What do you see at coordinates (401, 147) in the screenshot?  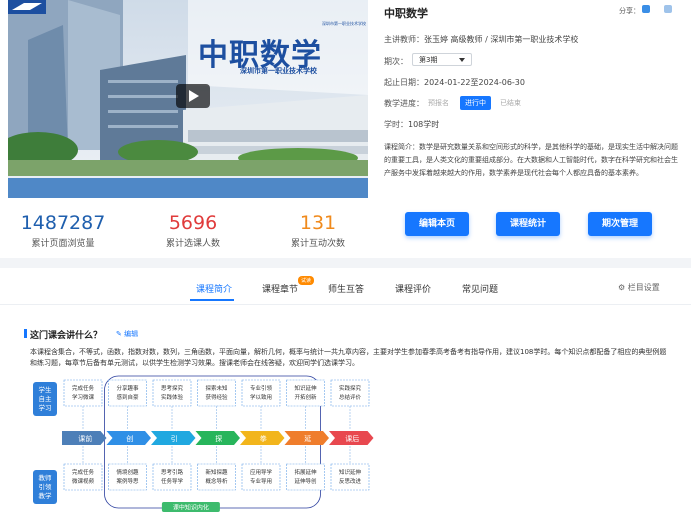 I see `desc-key: 课程简介：` at bounding box center [401, 147].